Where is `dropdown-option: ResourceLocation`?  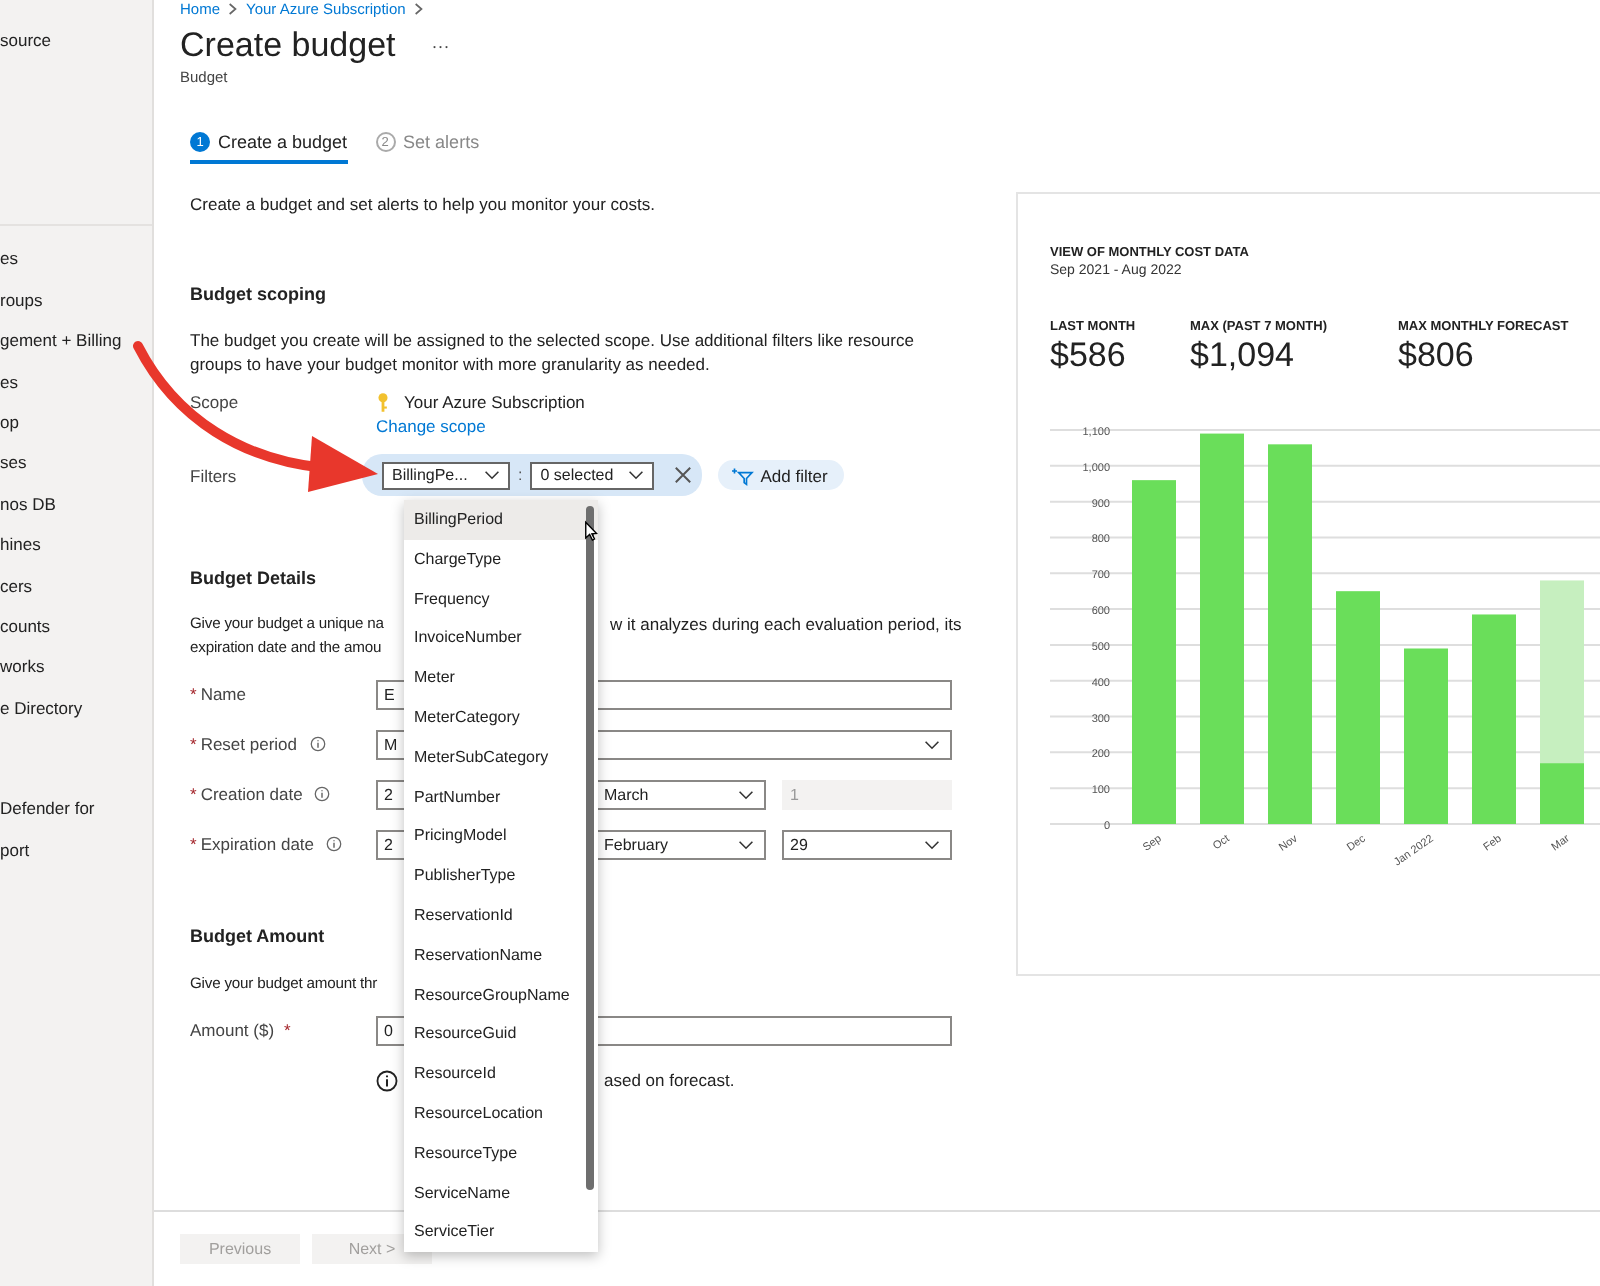 dropdown-option: ResourceLocation is located at coordinates (501, 1113).